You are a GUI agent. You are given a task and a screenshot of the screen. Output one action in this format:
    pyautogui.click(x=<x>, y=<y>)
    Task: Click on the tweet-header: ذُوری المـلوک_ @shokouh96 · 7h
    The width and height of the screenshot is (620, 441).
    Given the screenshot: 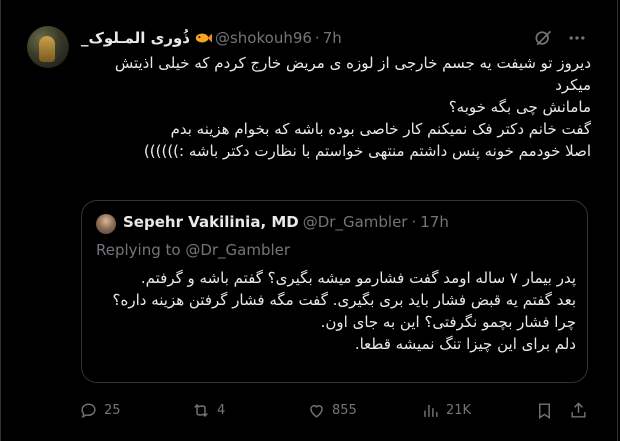 What is the action you would take?
    pyautogui.click(x=211, y=38)
    